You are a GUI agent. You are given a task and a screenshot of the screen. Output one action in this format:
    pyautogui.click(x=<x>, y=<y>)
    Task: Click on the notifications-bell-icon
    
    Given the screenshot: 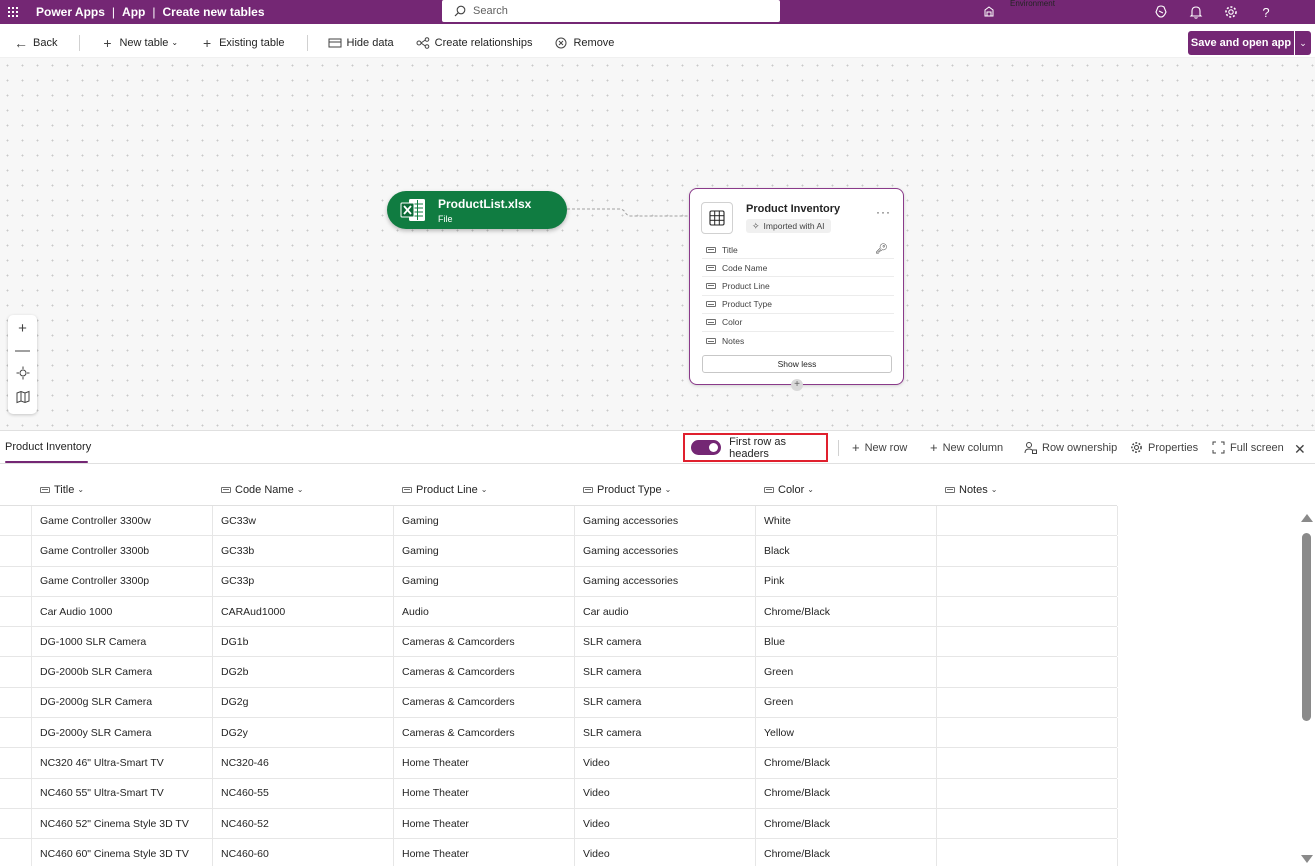 What is the action you would take?
    pyautogui.click(x=1196, y=12)
    